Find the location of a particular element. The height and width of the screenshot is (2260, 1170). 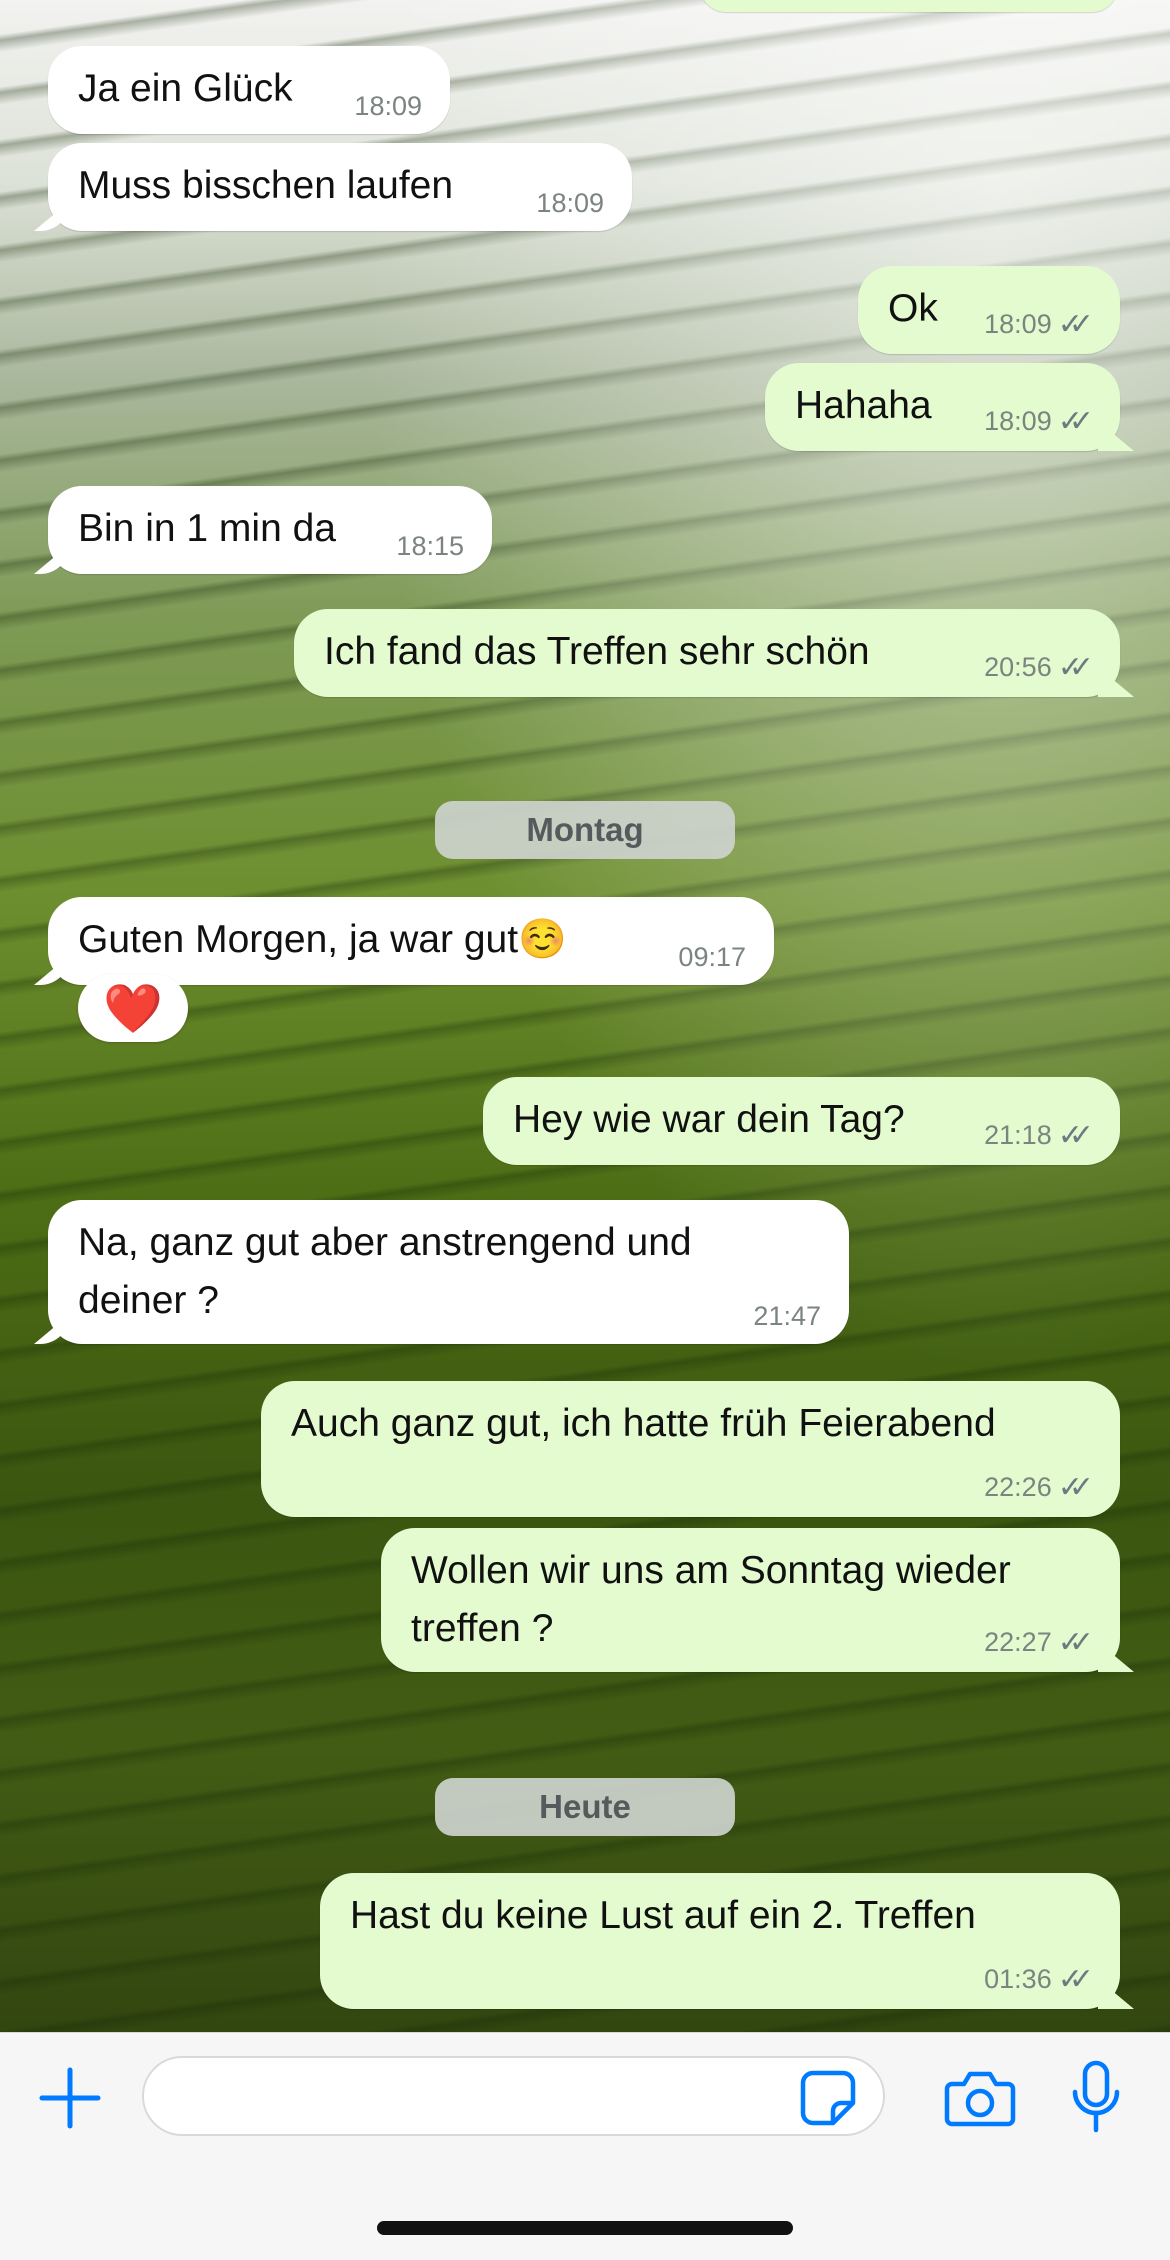

day-separator: Heute is located at coordinates (585, 1807).